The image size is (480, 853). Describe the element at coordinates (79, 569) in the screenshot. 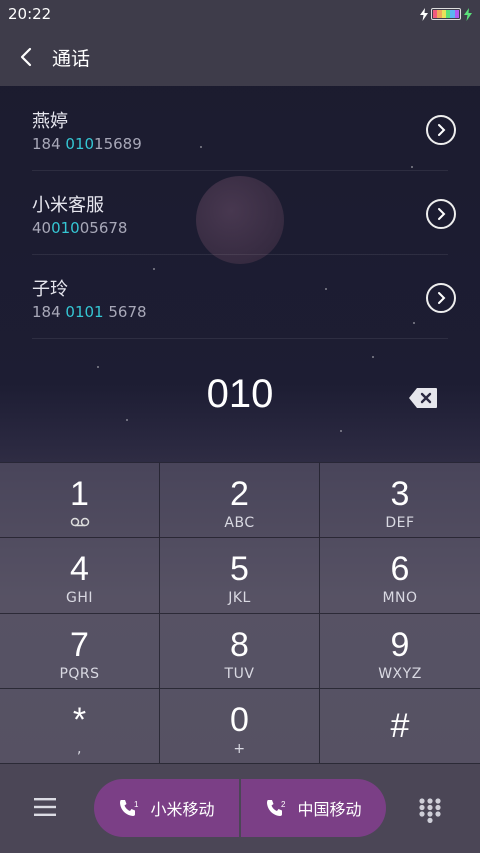

I see `key-digit: 4` at that location.